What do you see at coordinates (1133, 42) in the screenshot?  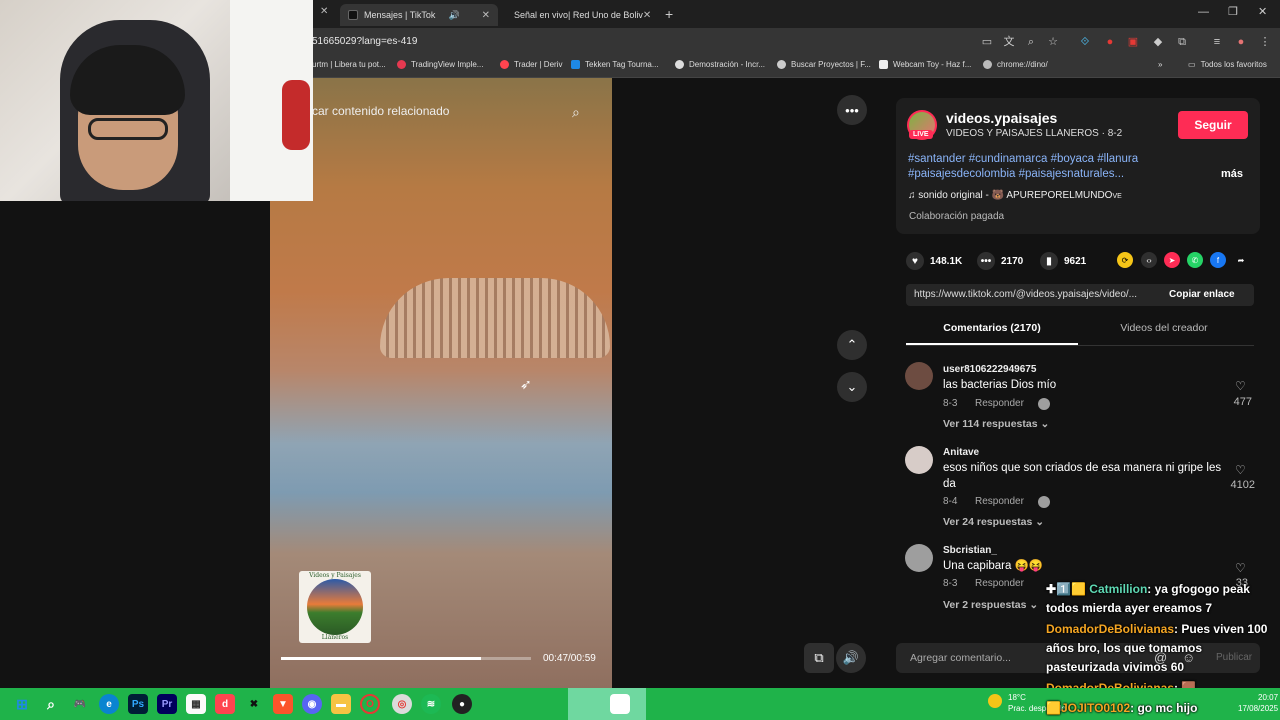 I see `extension-icon: ▣` at bounding box center [1133, 42].